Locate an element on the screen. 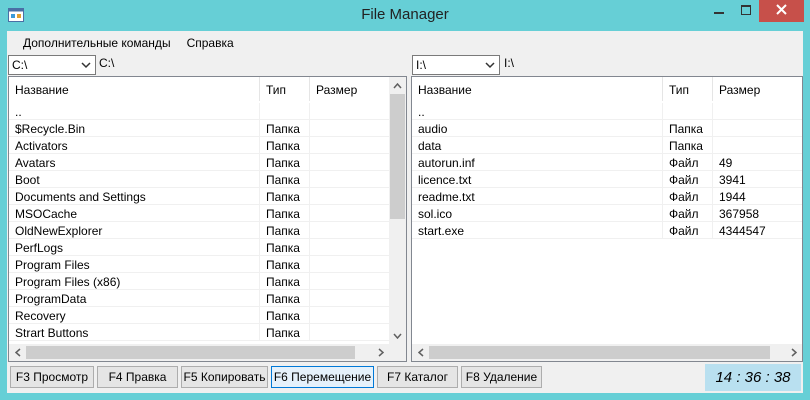 The height and width of the screenshot is (400, 810). file-size-cell: 4344547 is located at coordinates (757, 230).